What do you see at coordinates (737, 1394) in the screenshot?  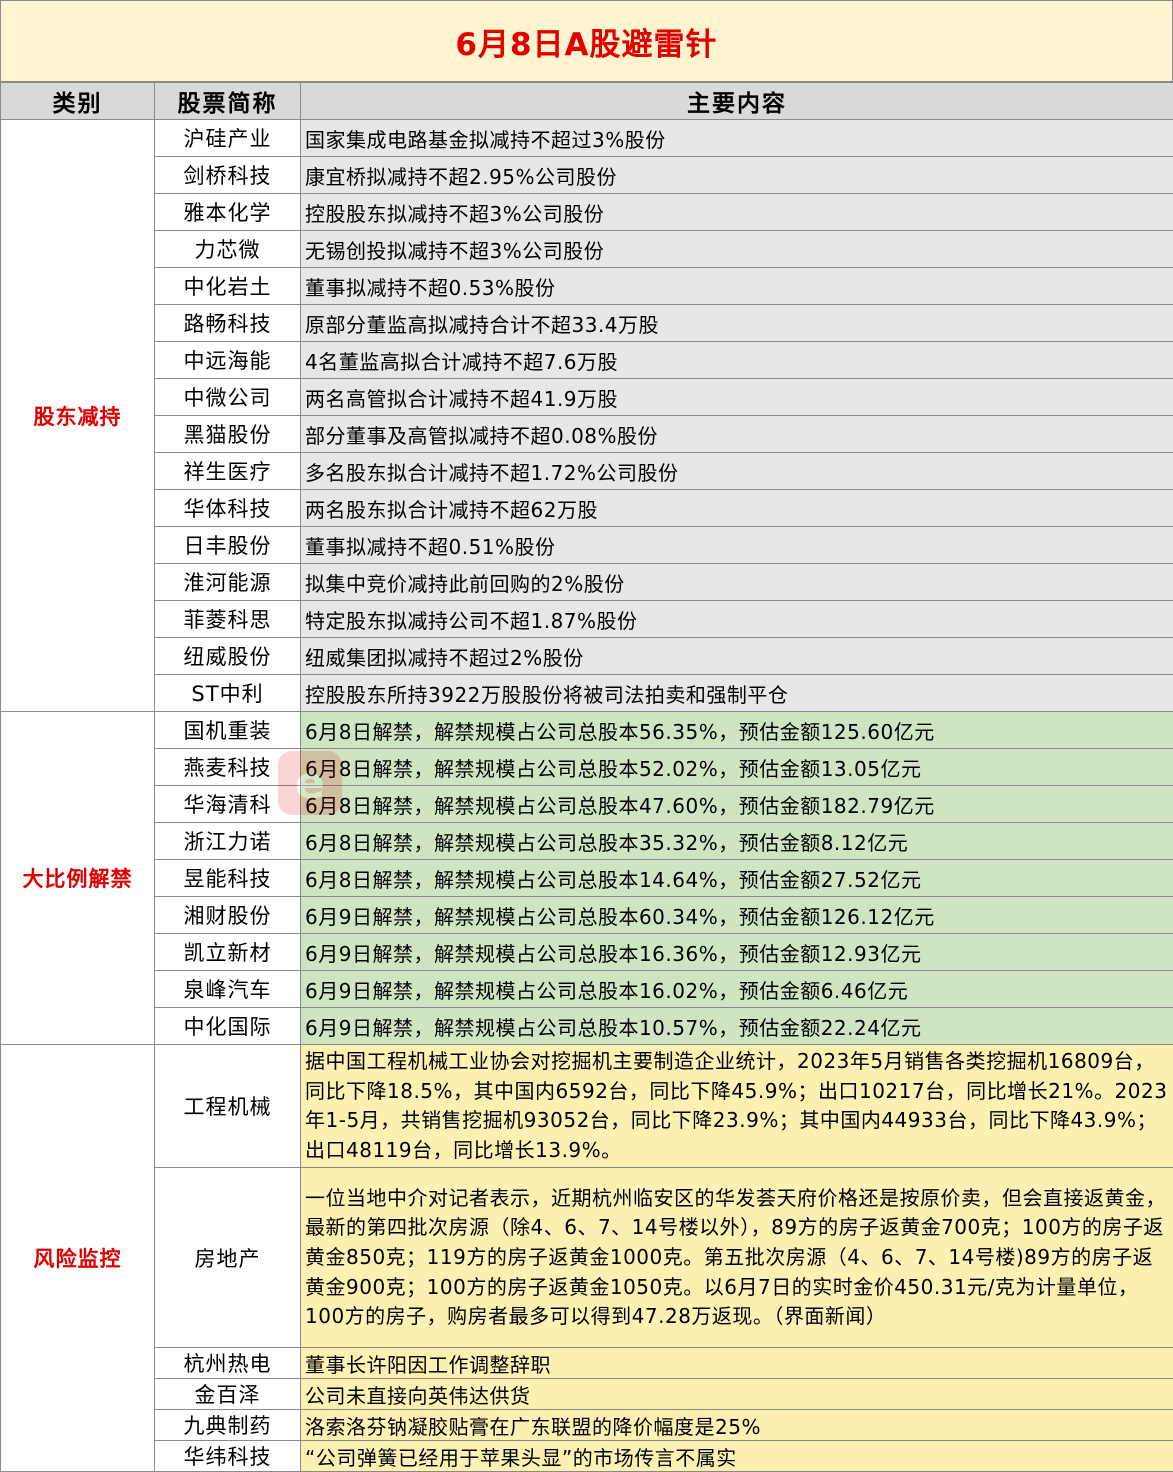 I see `content-cell: 公司未直接向英伟达供货` at bounding box center [737, 1394].